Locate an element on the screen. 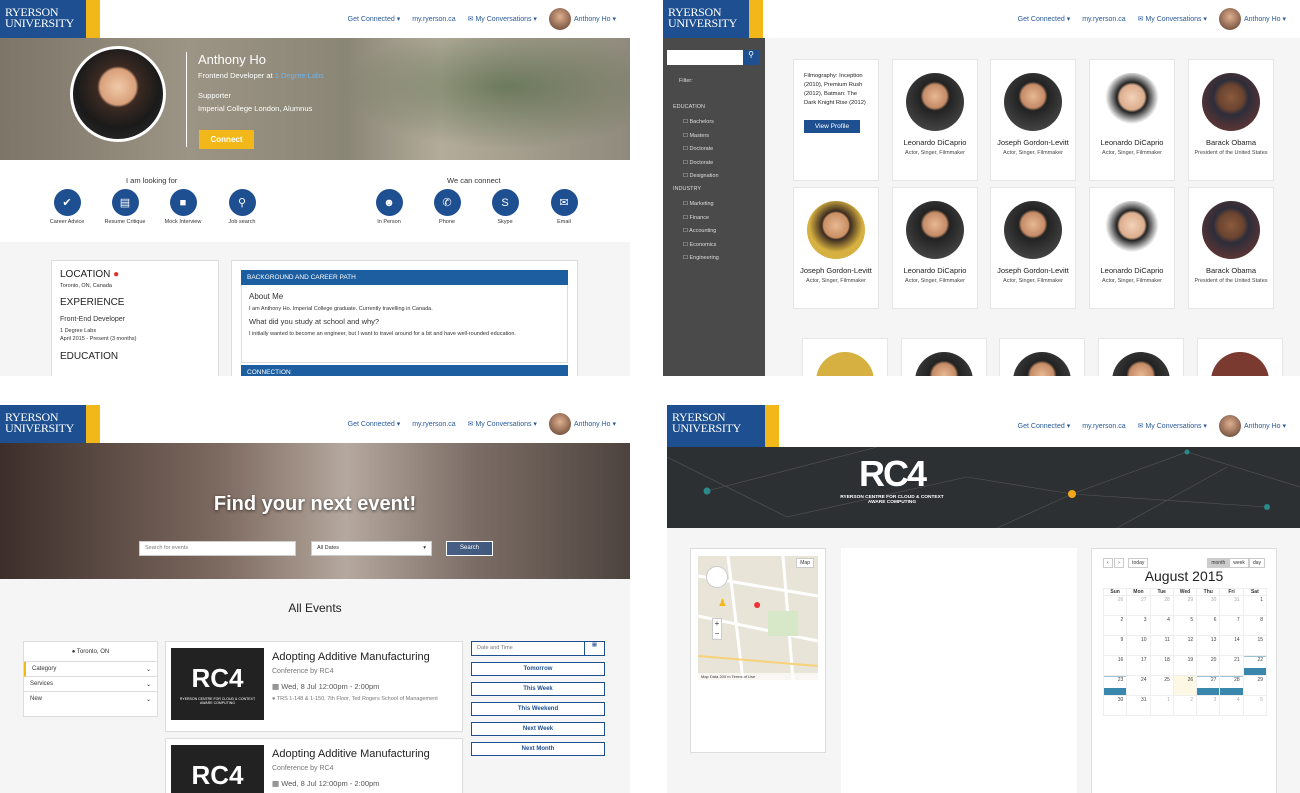 The width and height of the screenshot is (1300, 793). date-select: All Dates ▾ is located at coordinates (371, 548).